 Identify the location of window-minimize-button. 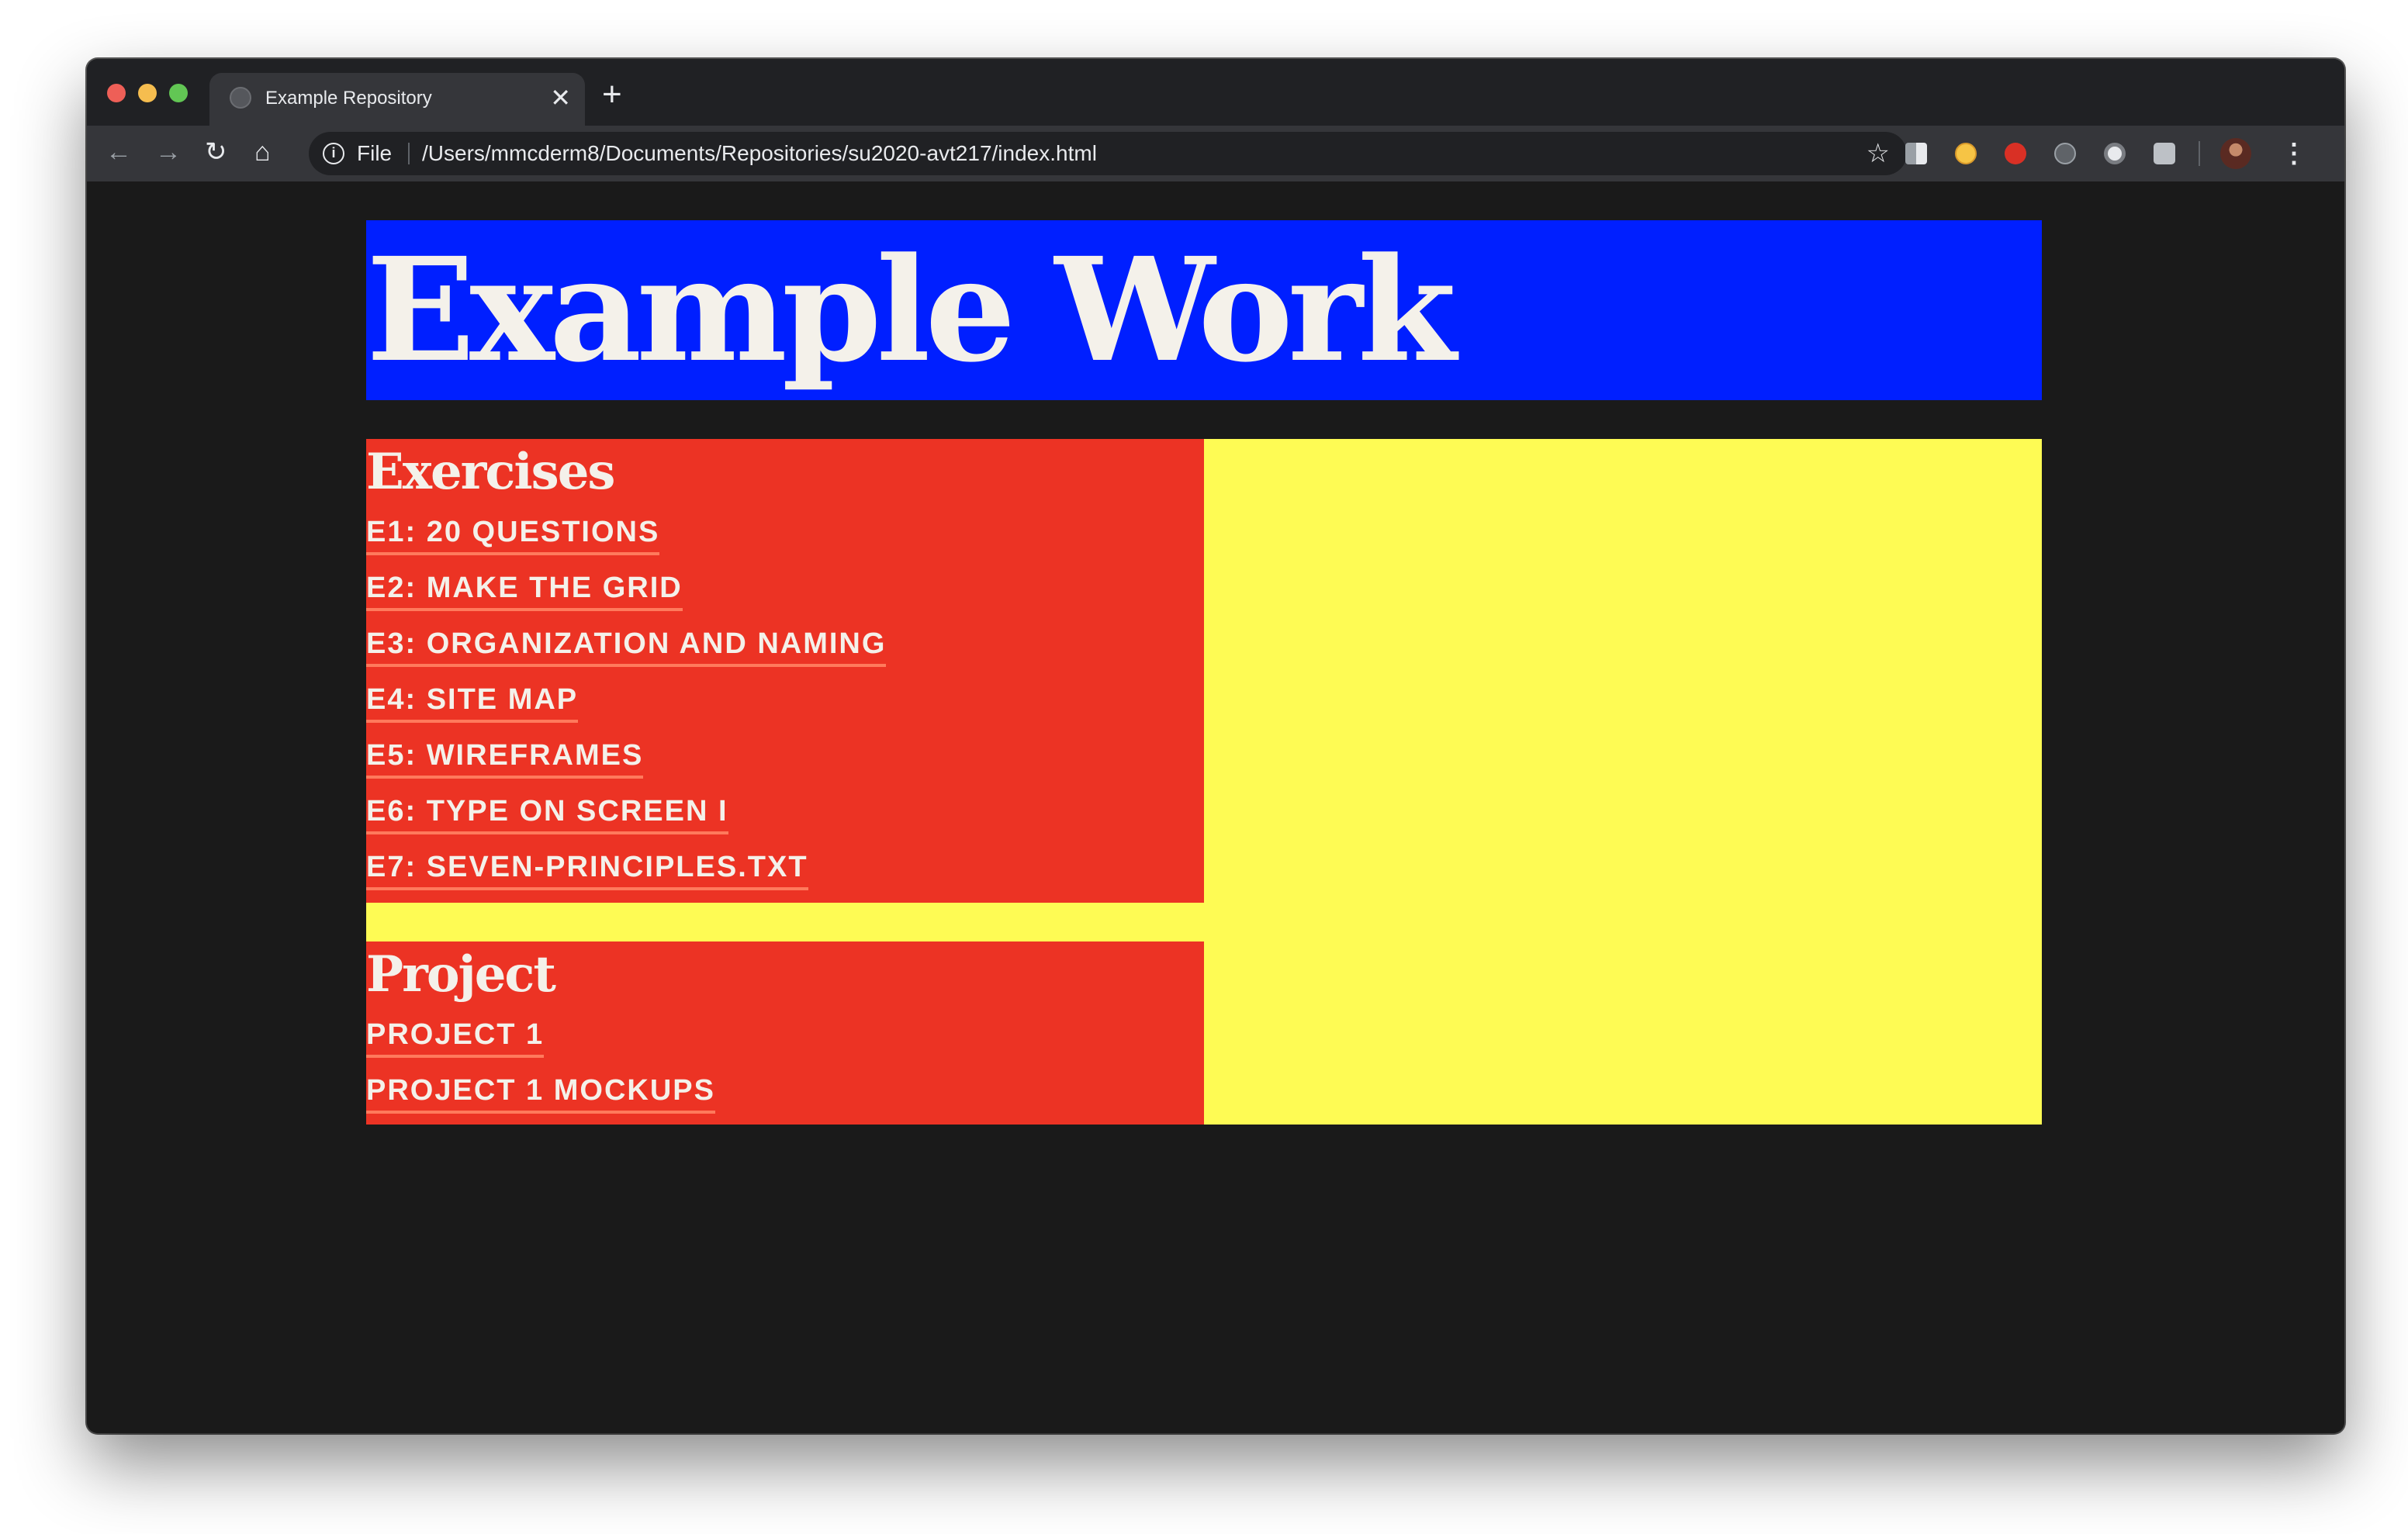
(147, 93).